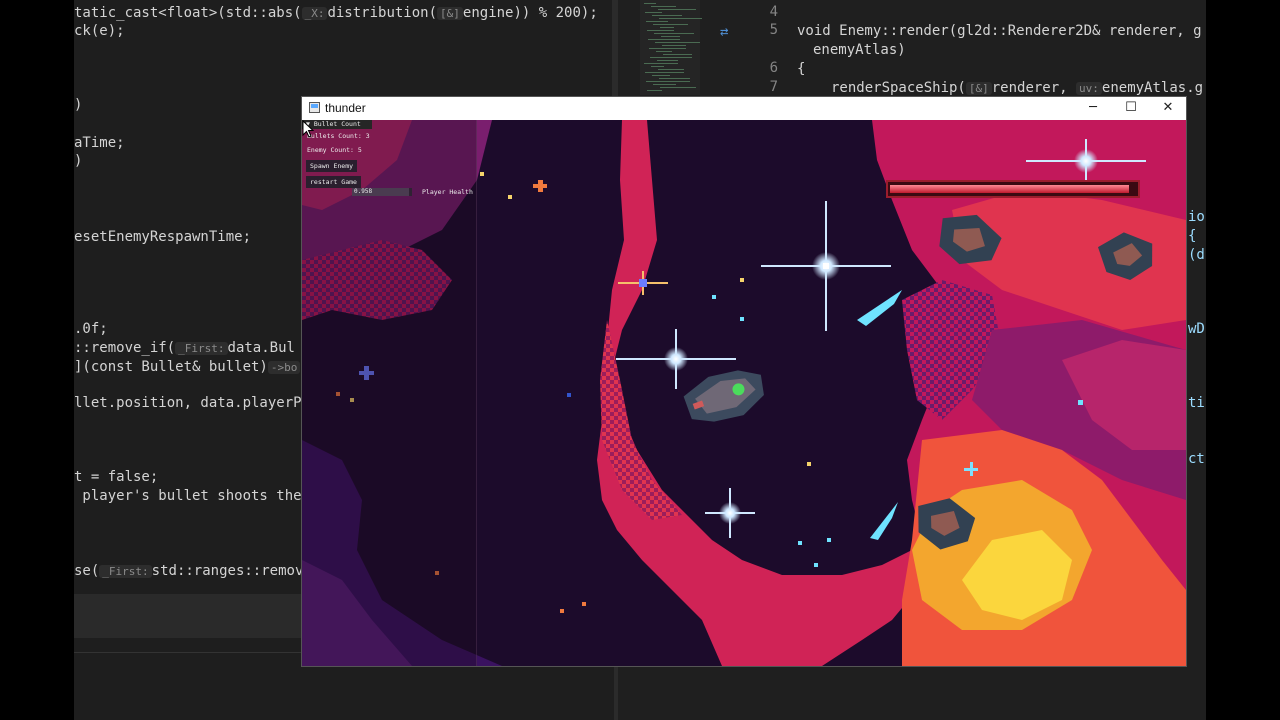 The width and height of the screenshot is (1280, 720). I want to click on code-token: std::ranges::remov, so click(227, 571).